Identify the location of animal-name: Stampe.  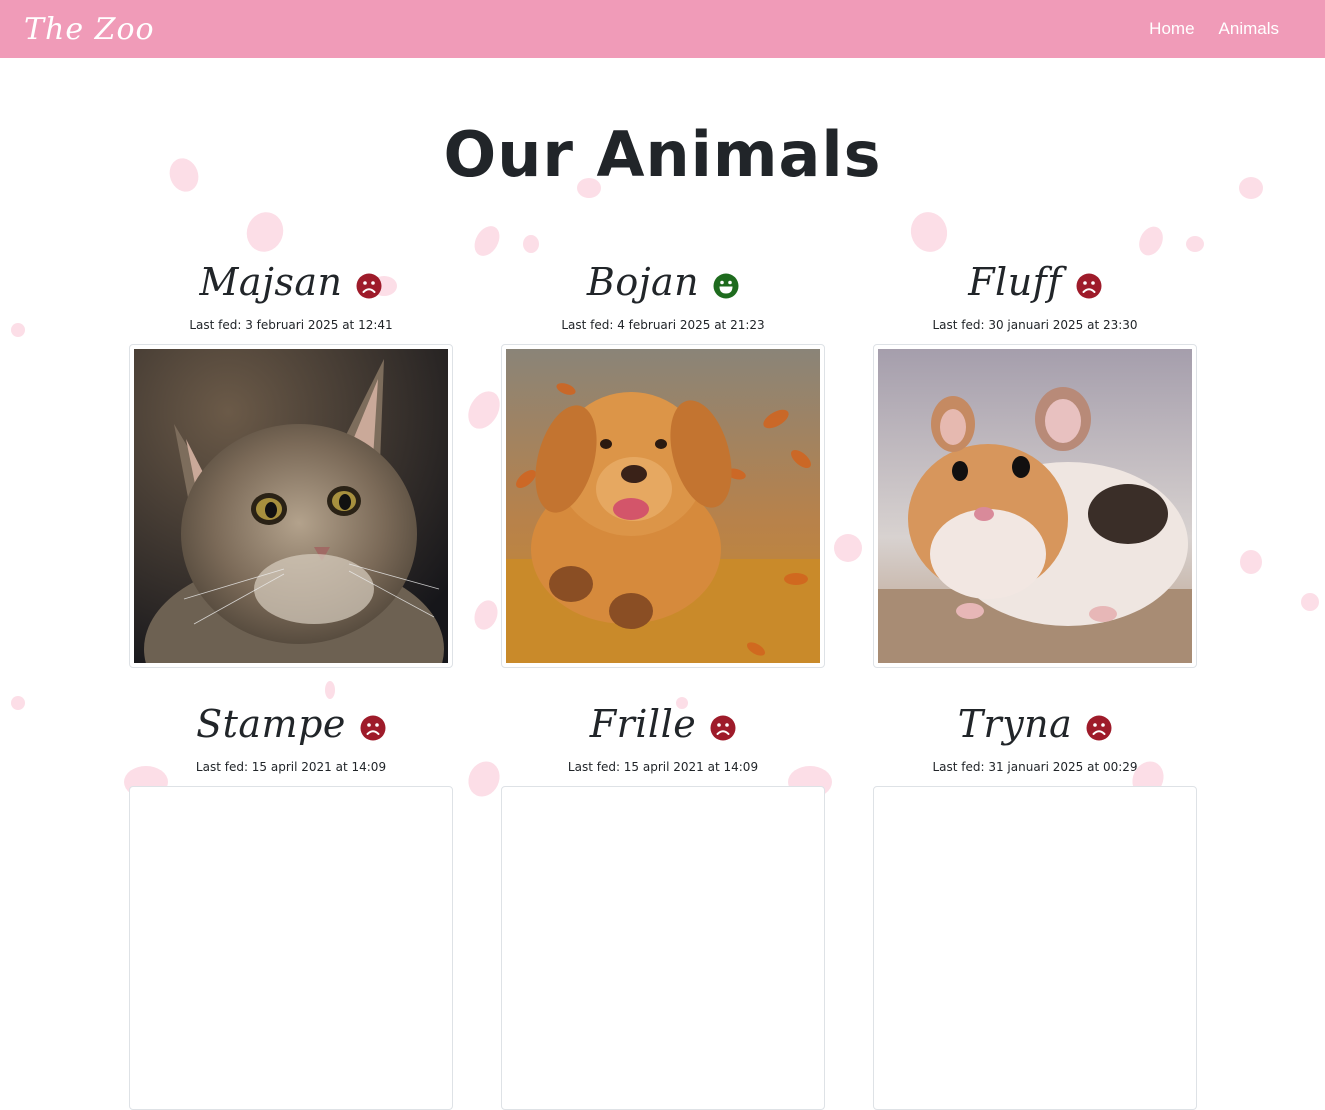
(271, 724).